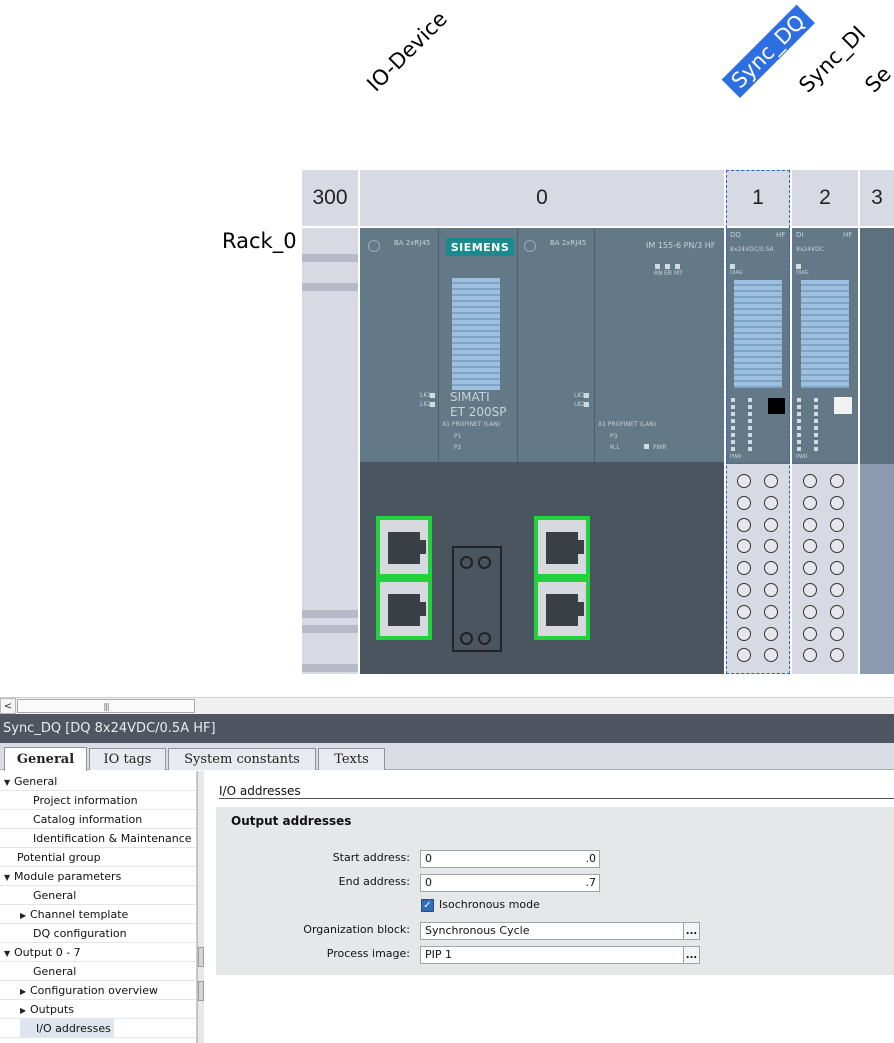 This screenshot has height=1043, width=894. I want to click on tree-item-label: Channel template, so click(79, 914).